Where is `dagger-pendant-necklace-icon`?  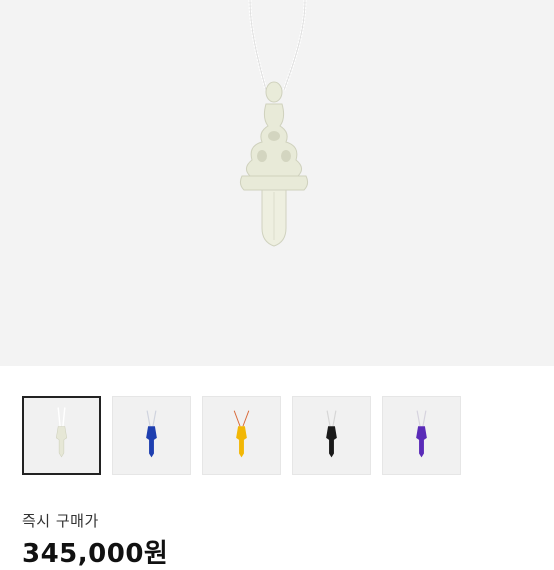 dagger-pendant-necklace-icon is located at coordinates (274, 123).